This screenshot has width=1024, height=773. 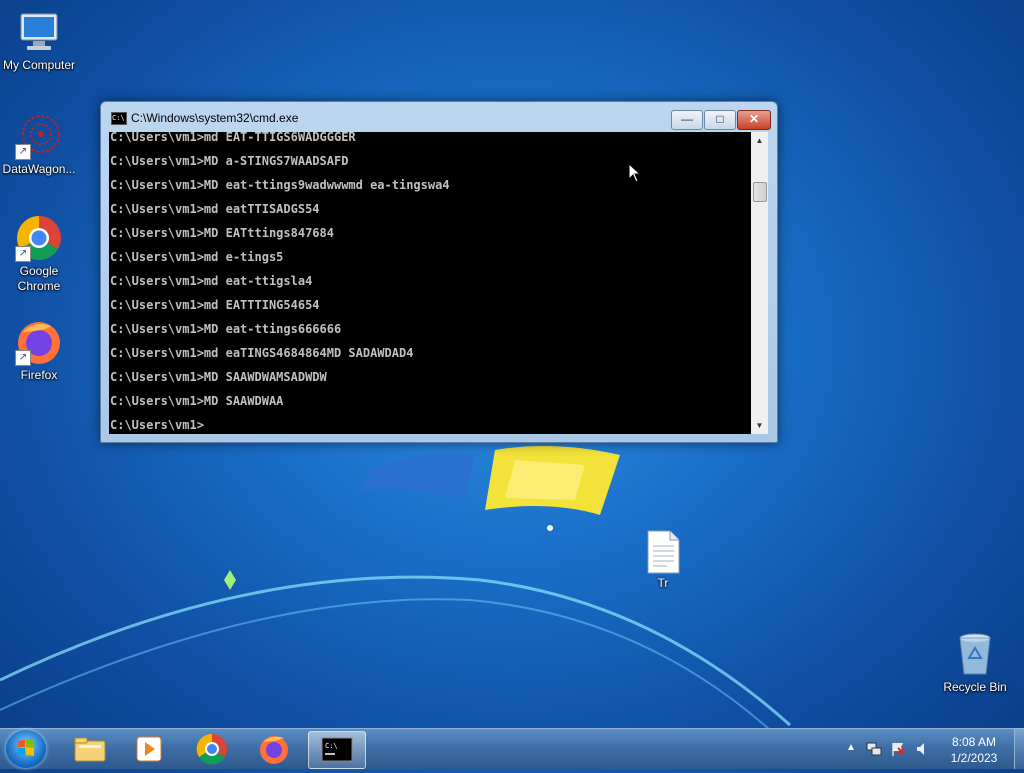 I want to click on network-icon, so click(x=874, y=749).